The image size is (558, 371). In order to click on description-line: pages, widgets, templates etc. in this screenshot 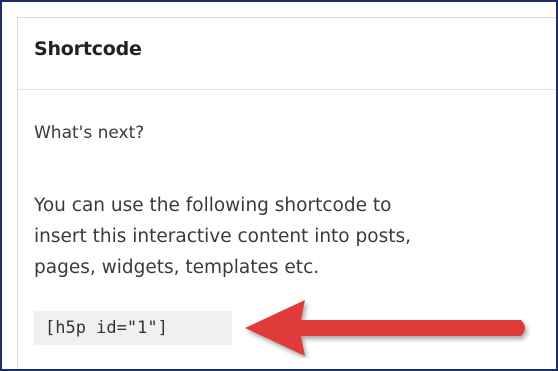, I will do `click(177, 267)`.